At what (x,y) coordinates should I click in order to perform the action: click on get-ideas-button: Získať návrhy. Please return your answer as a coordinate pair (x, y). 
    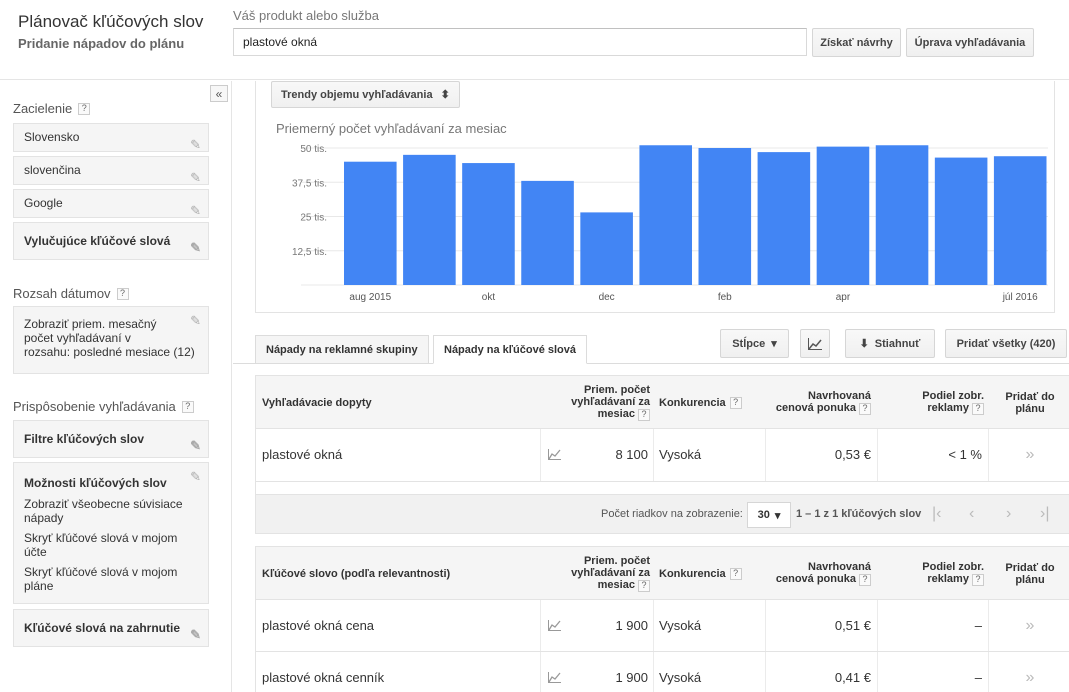
    Looking at the image, I should click on (856, 42).